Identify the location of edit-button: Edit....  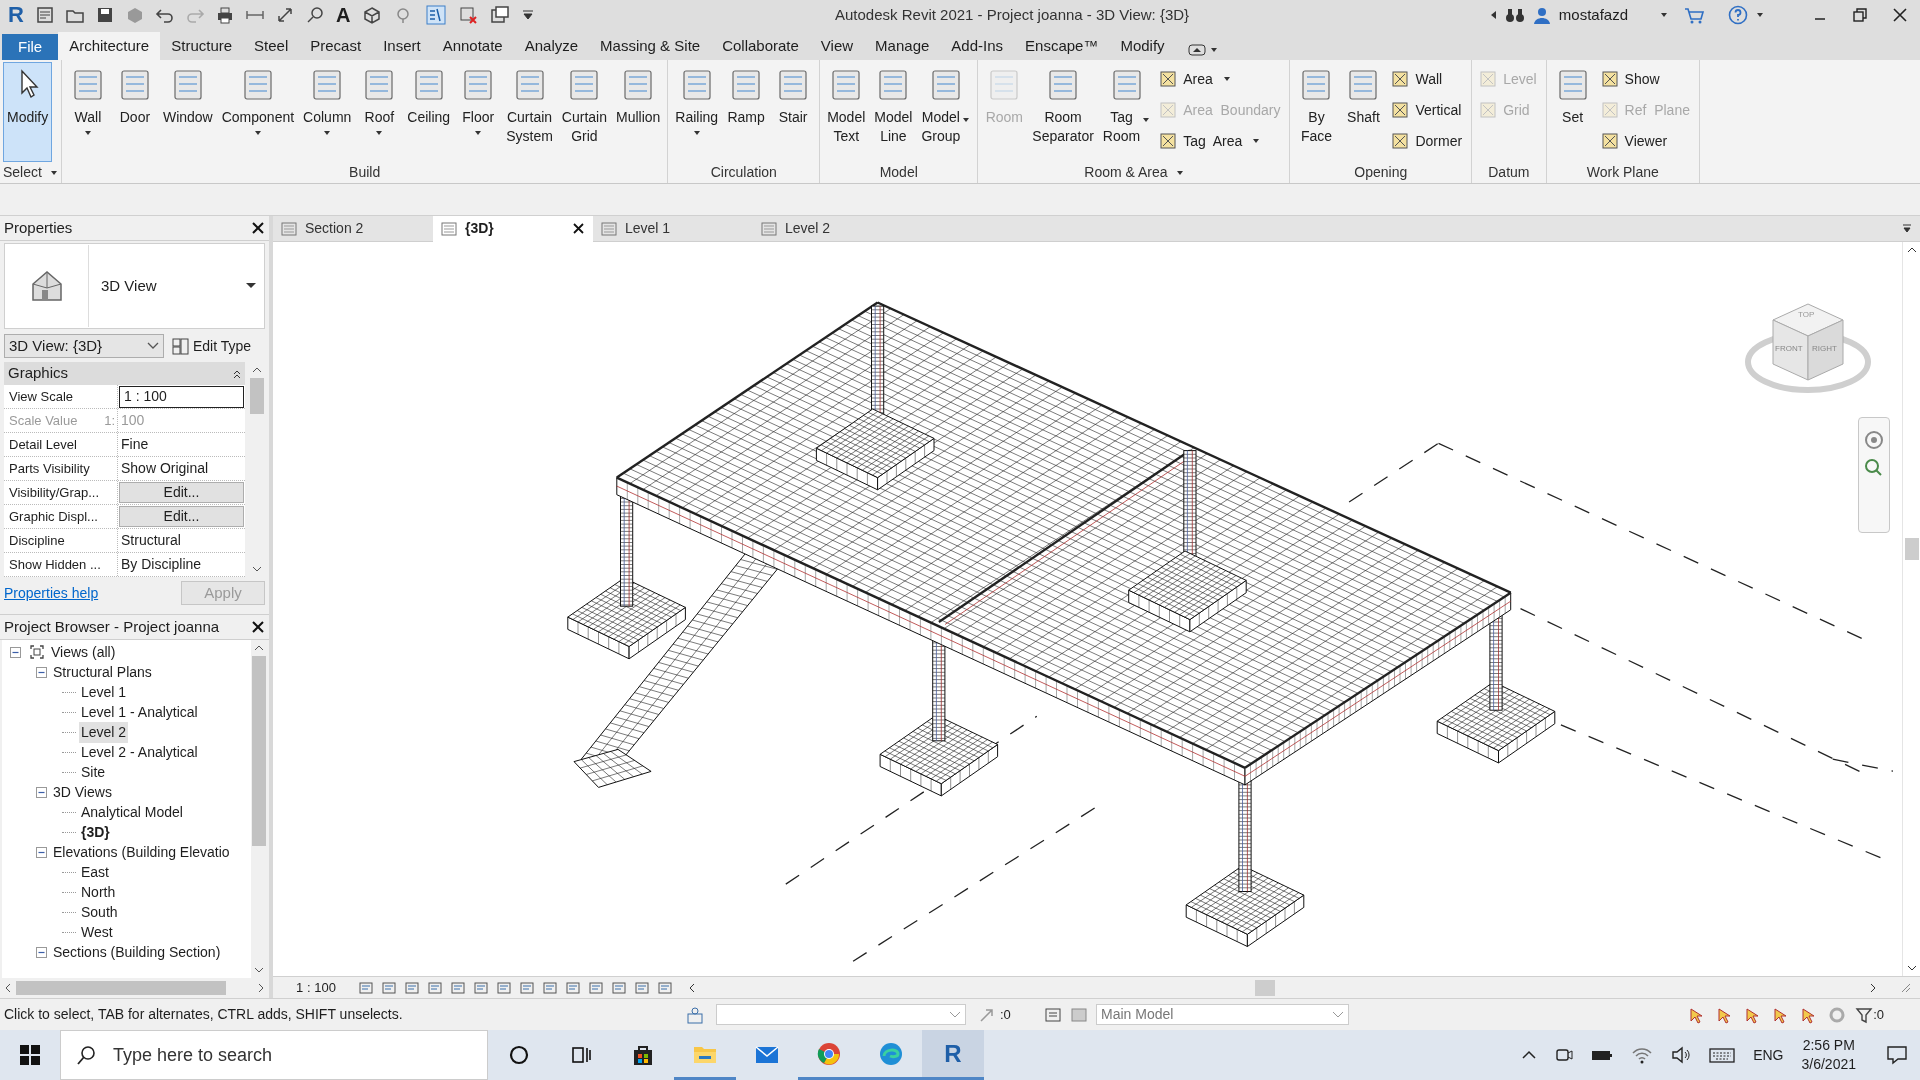
(181, 492).